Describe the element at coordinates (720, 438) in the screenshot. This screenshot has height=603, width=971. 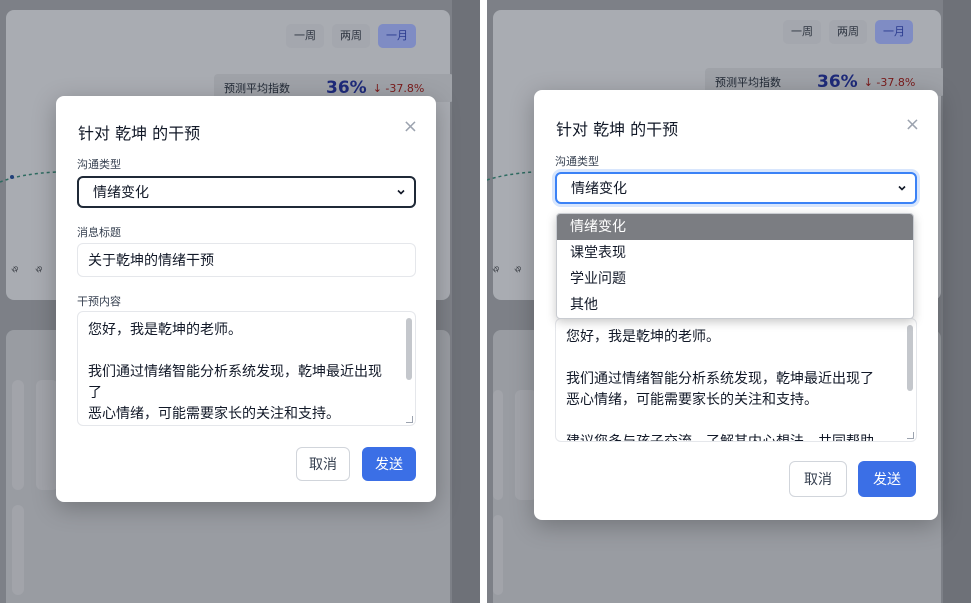
I see `content-line: 建议您多与孩子交流，了解其内心想法，共同帮助` at that location.